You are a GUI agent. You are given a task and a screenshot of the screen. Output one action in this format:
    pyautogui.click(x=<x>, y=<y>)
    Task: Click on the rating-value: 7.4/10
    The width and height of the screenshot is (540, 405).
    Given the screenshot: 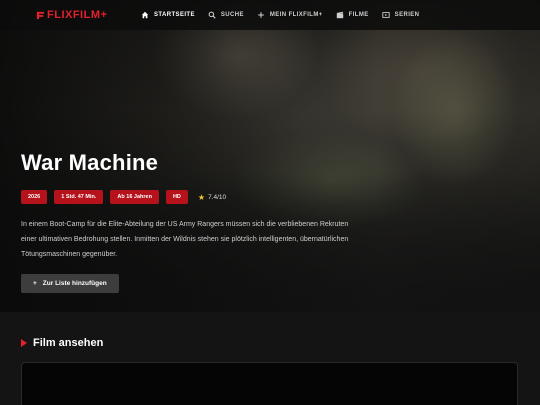 What is the action you would take?
    pyautogui.click(x=217, y=197)
    